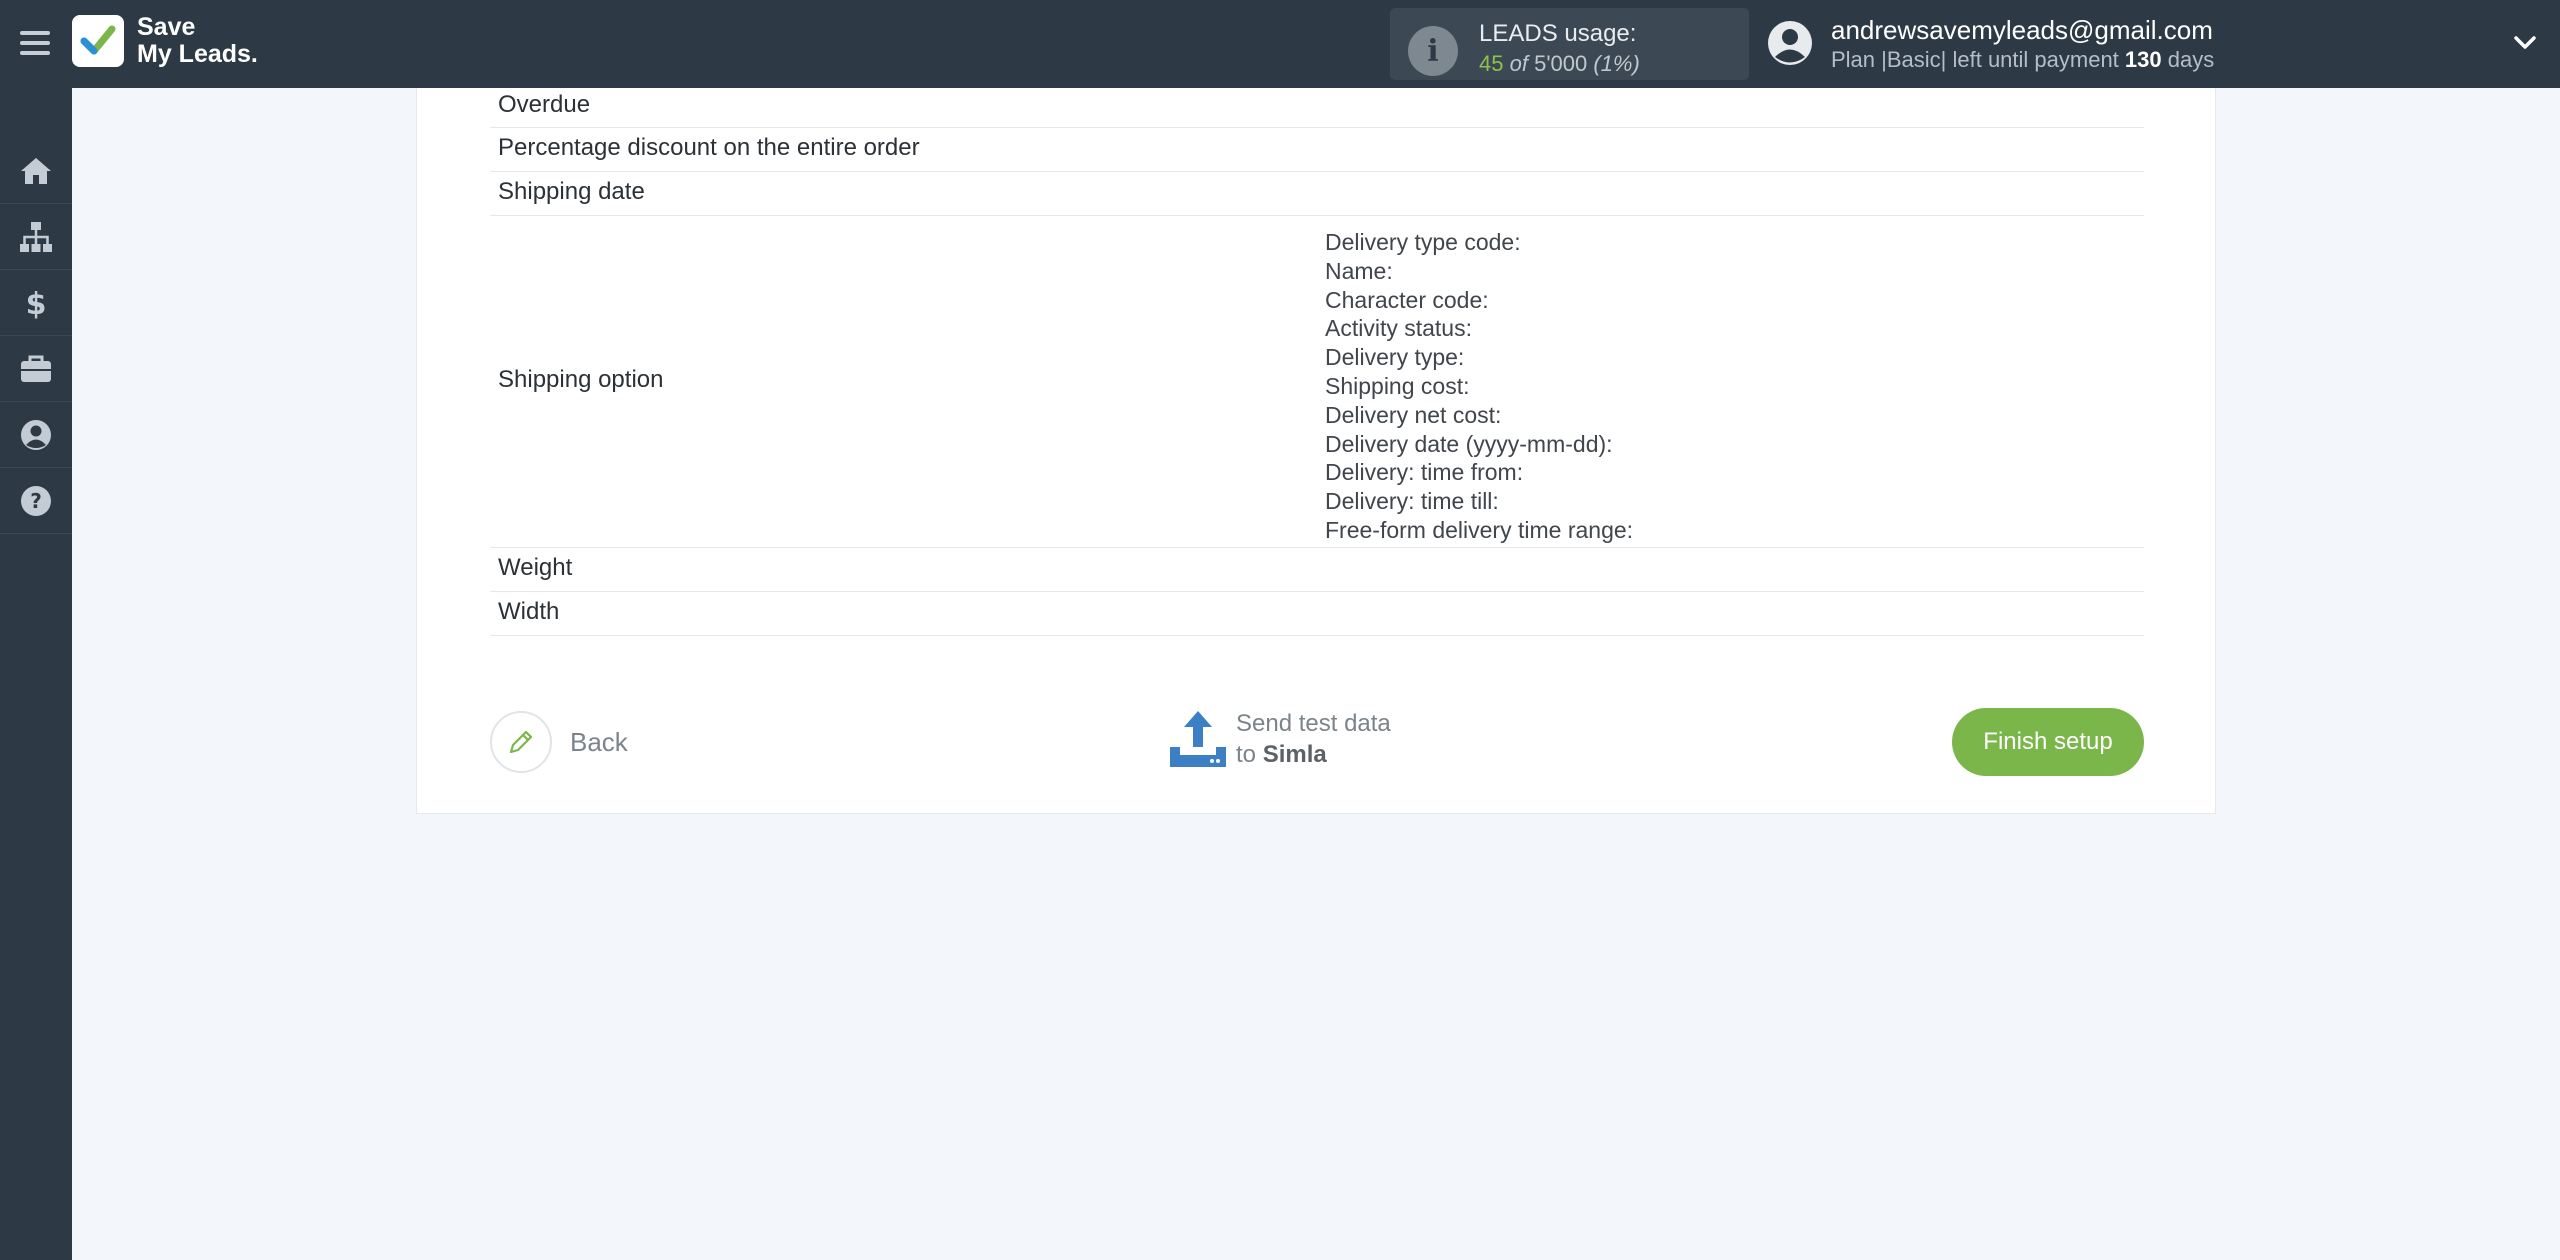 The image size is (2560, 1260). Describe the element at coordinates (559, 742) in the screenshot. I see `back-button: Back` at that location.